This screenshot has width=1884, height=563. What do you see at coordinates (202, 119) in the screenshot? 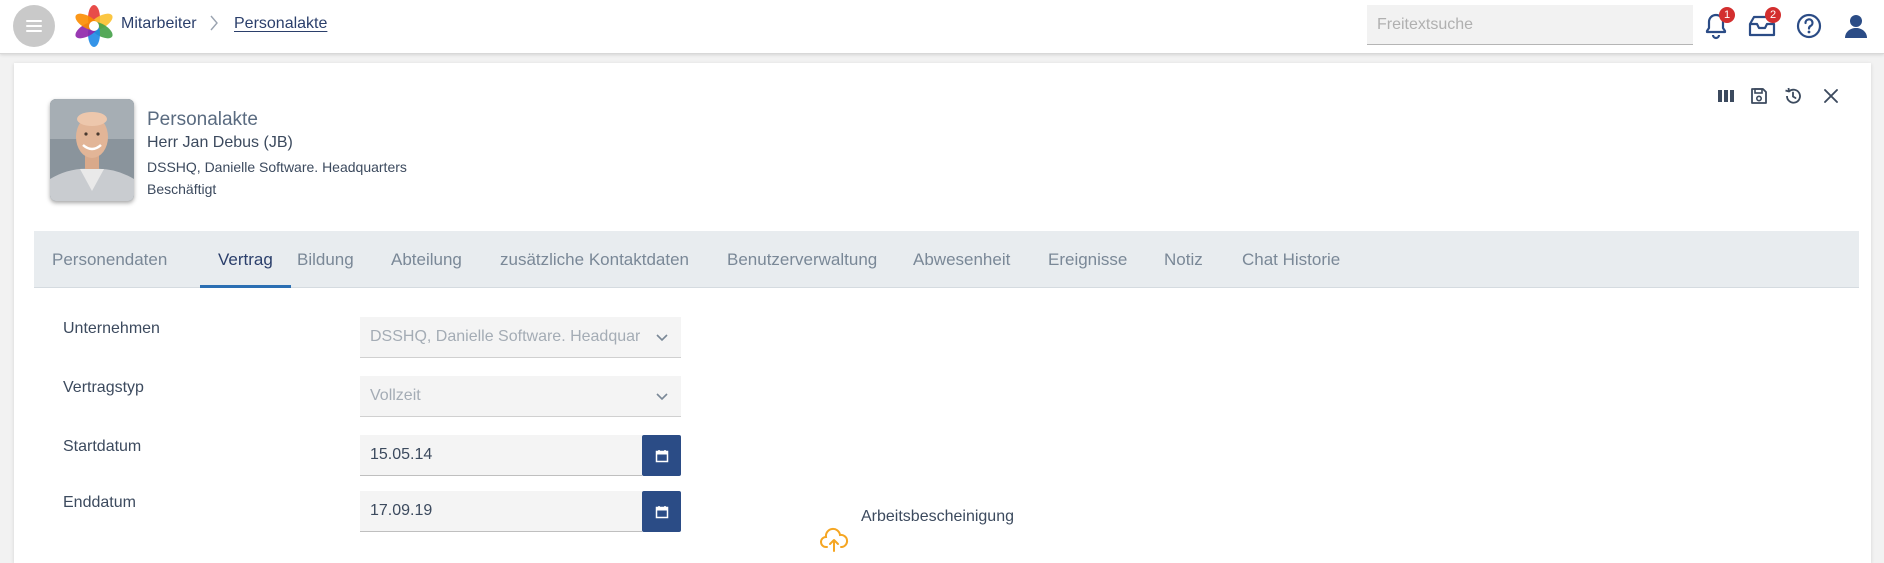
I see `page-title: Personalakte` at bounding box center [202, 119].